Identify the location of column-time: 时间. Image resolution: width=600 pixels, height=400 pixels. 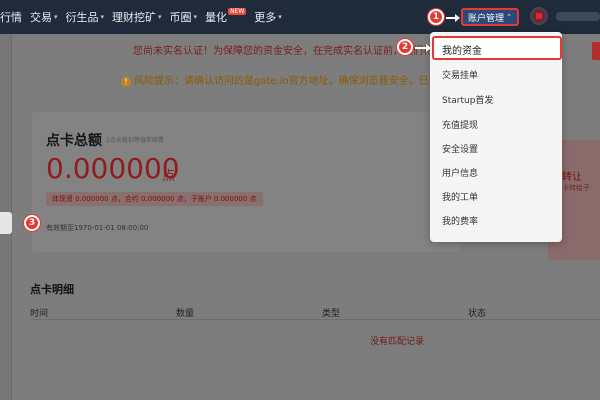
(39, 314).